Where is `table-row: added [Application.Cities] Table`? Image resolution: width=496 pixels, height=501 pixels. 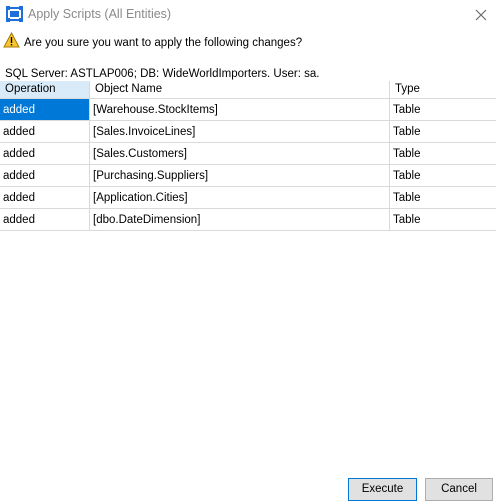 table-row: added [Application.Cities] Table is located at coordinates (248, 198).